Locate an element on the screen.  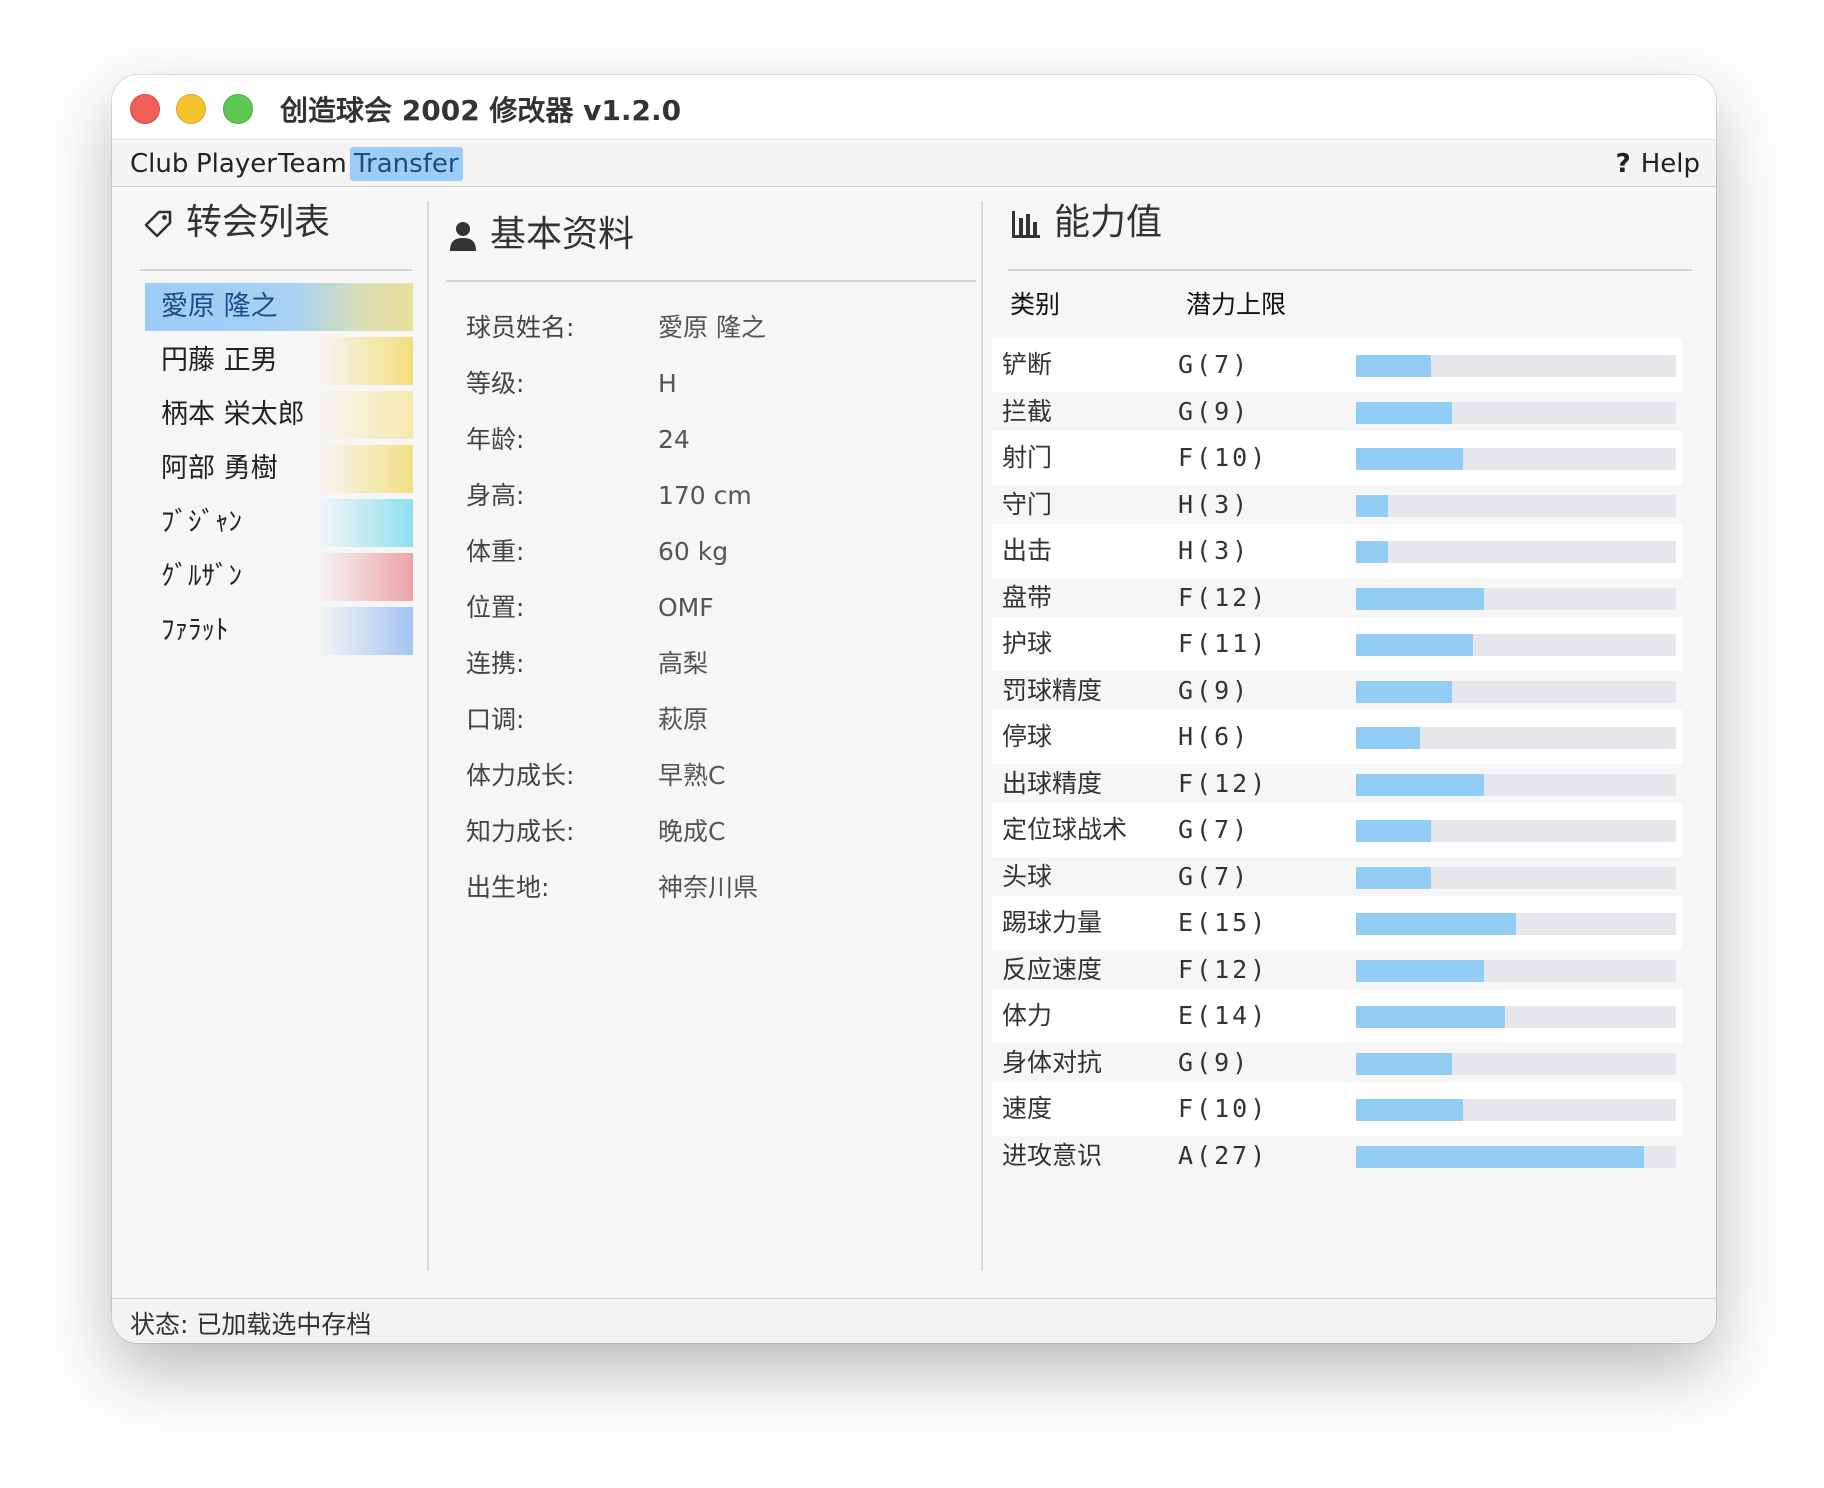
close-button is located at coordinates (145, 109).